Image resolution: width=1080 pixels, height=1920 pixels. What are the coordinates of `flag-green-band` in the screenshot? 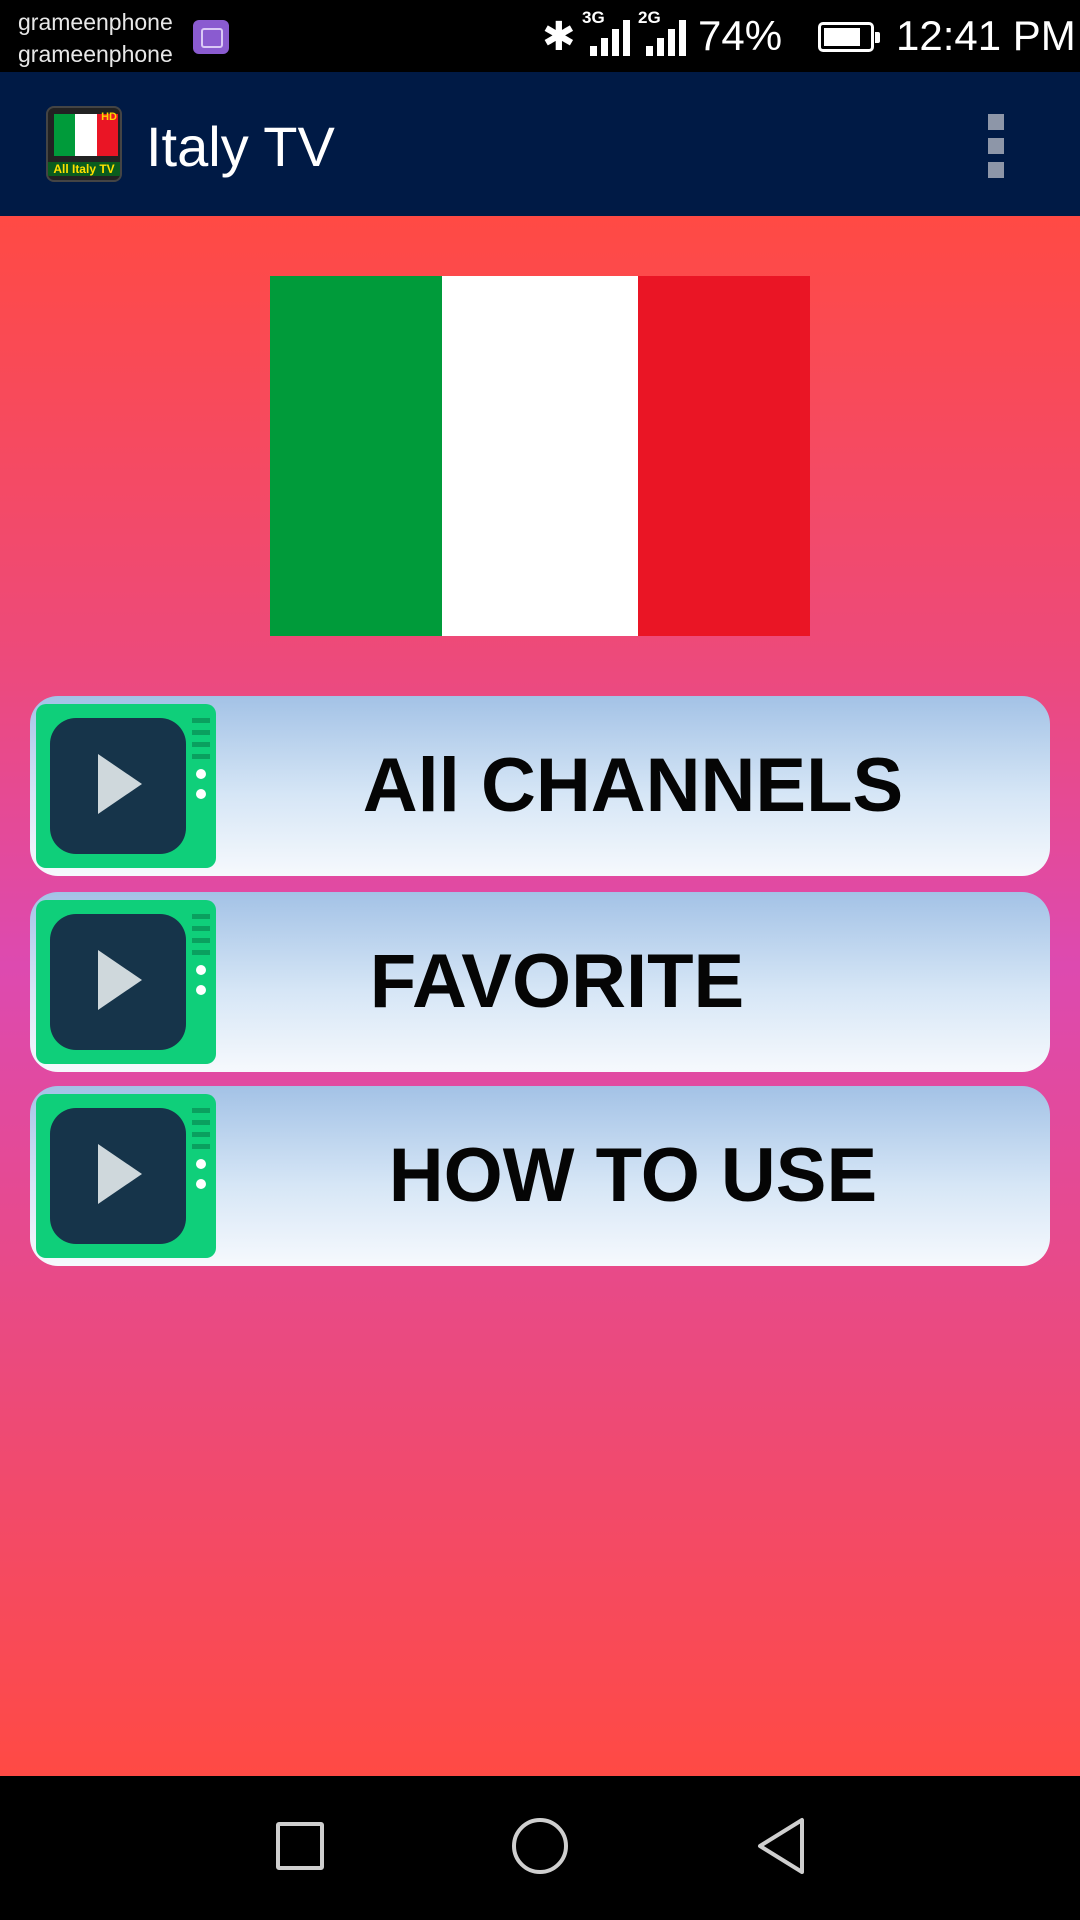 It's located at (356, 456).